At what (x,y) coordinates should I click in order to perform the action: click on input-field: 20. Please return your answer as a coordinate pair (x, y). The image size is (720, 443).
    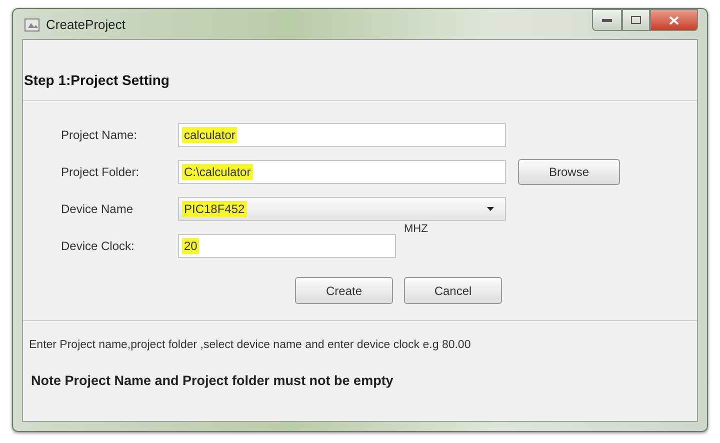
    Looking at the image, I should click on (287, 246).